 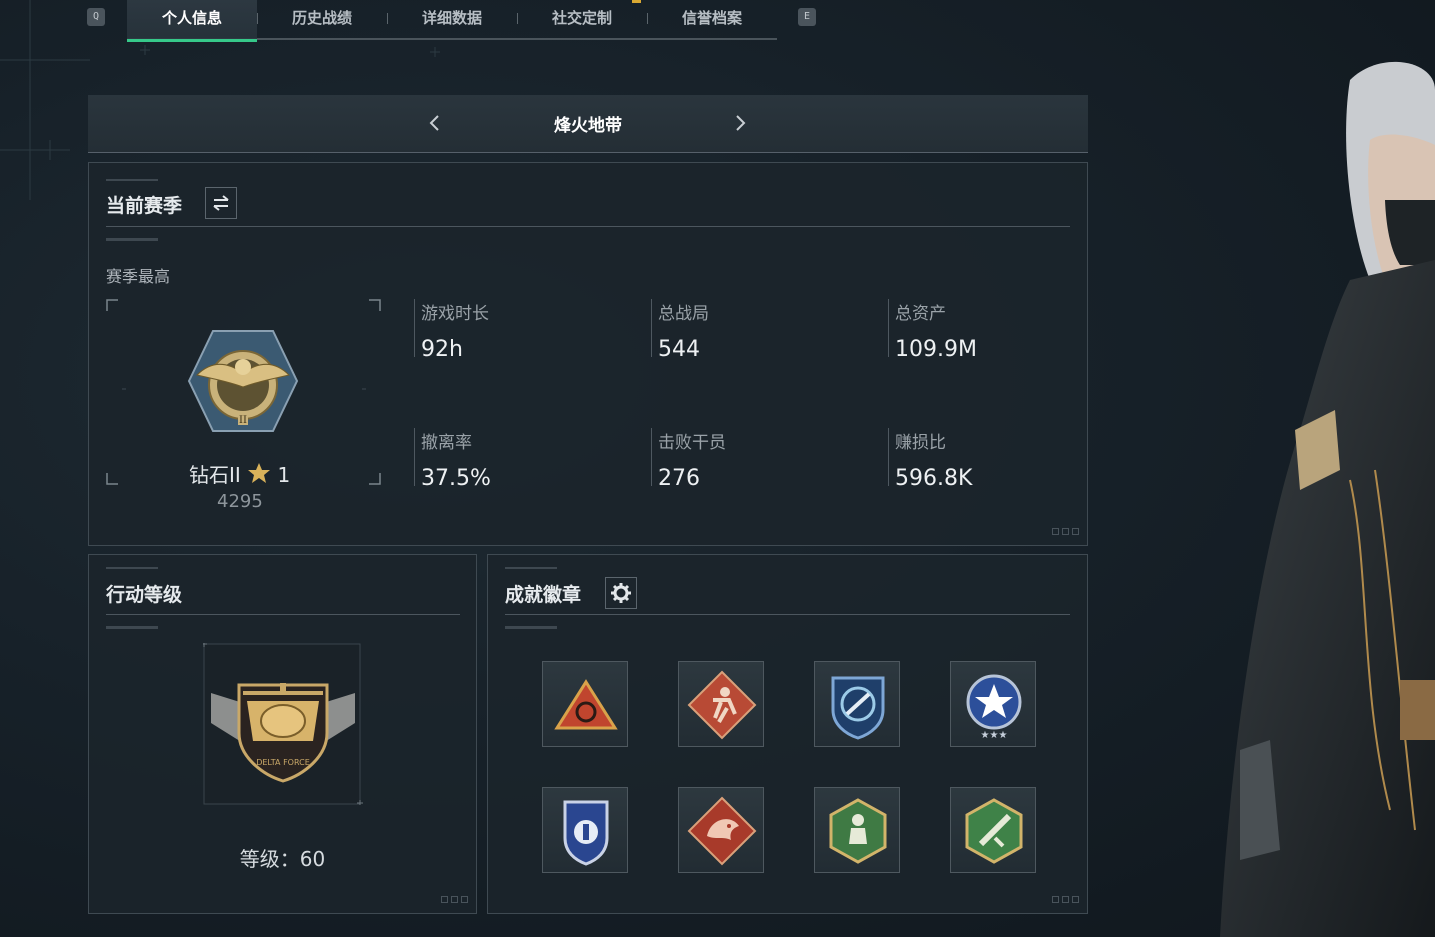 What do you see at coordinates (192, 21) in the screenshot?
I see `tab-personal-info: 个人信息` at bounding box center [192, 21].